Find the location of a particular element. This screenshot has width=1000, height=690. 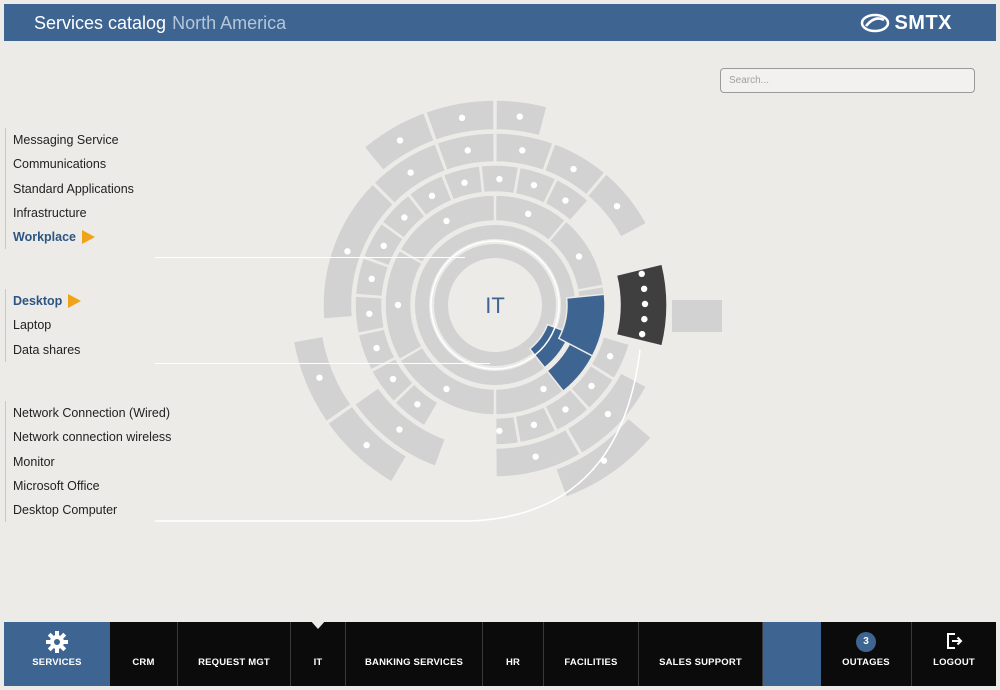

outages-count-badge: 3 is located at coordinates (866, 642).